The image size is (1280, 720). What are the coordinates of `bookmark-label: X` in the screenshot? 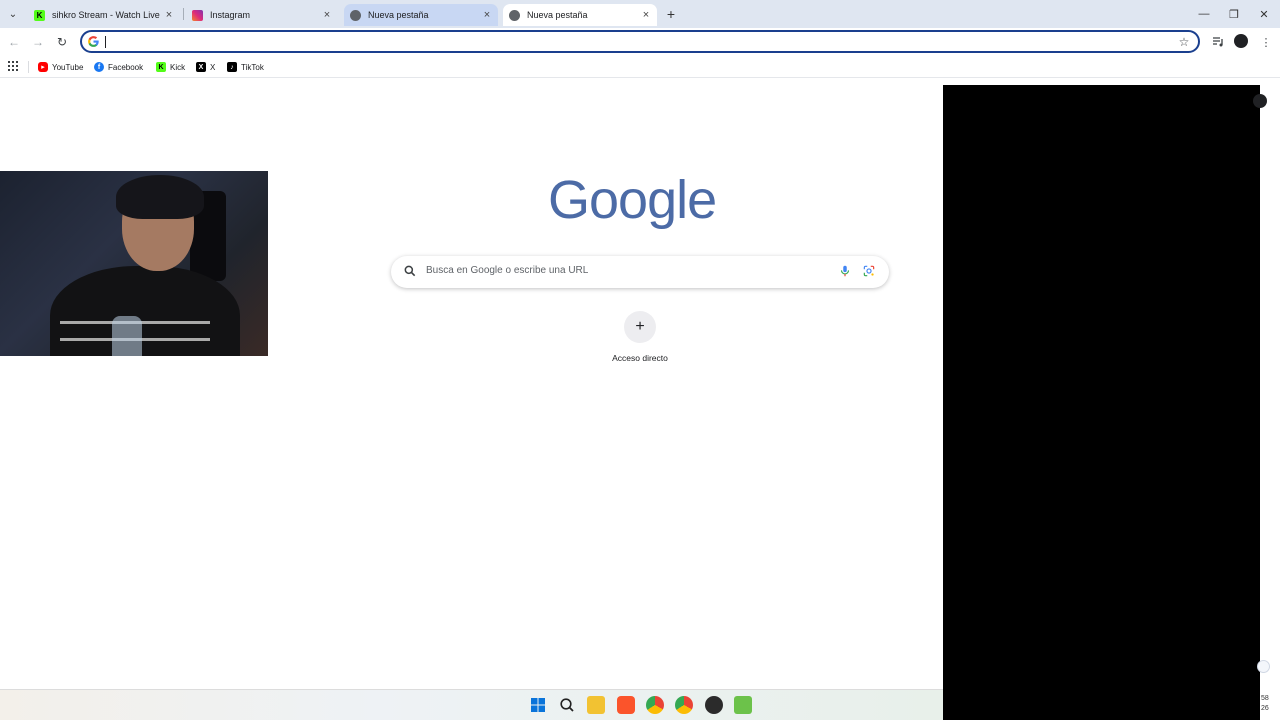 It's located at (213, 67).